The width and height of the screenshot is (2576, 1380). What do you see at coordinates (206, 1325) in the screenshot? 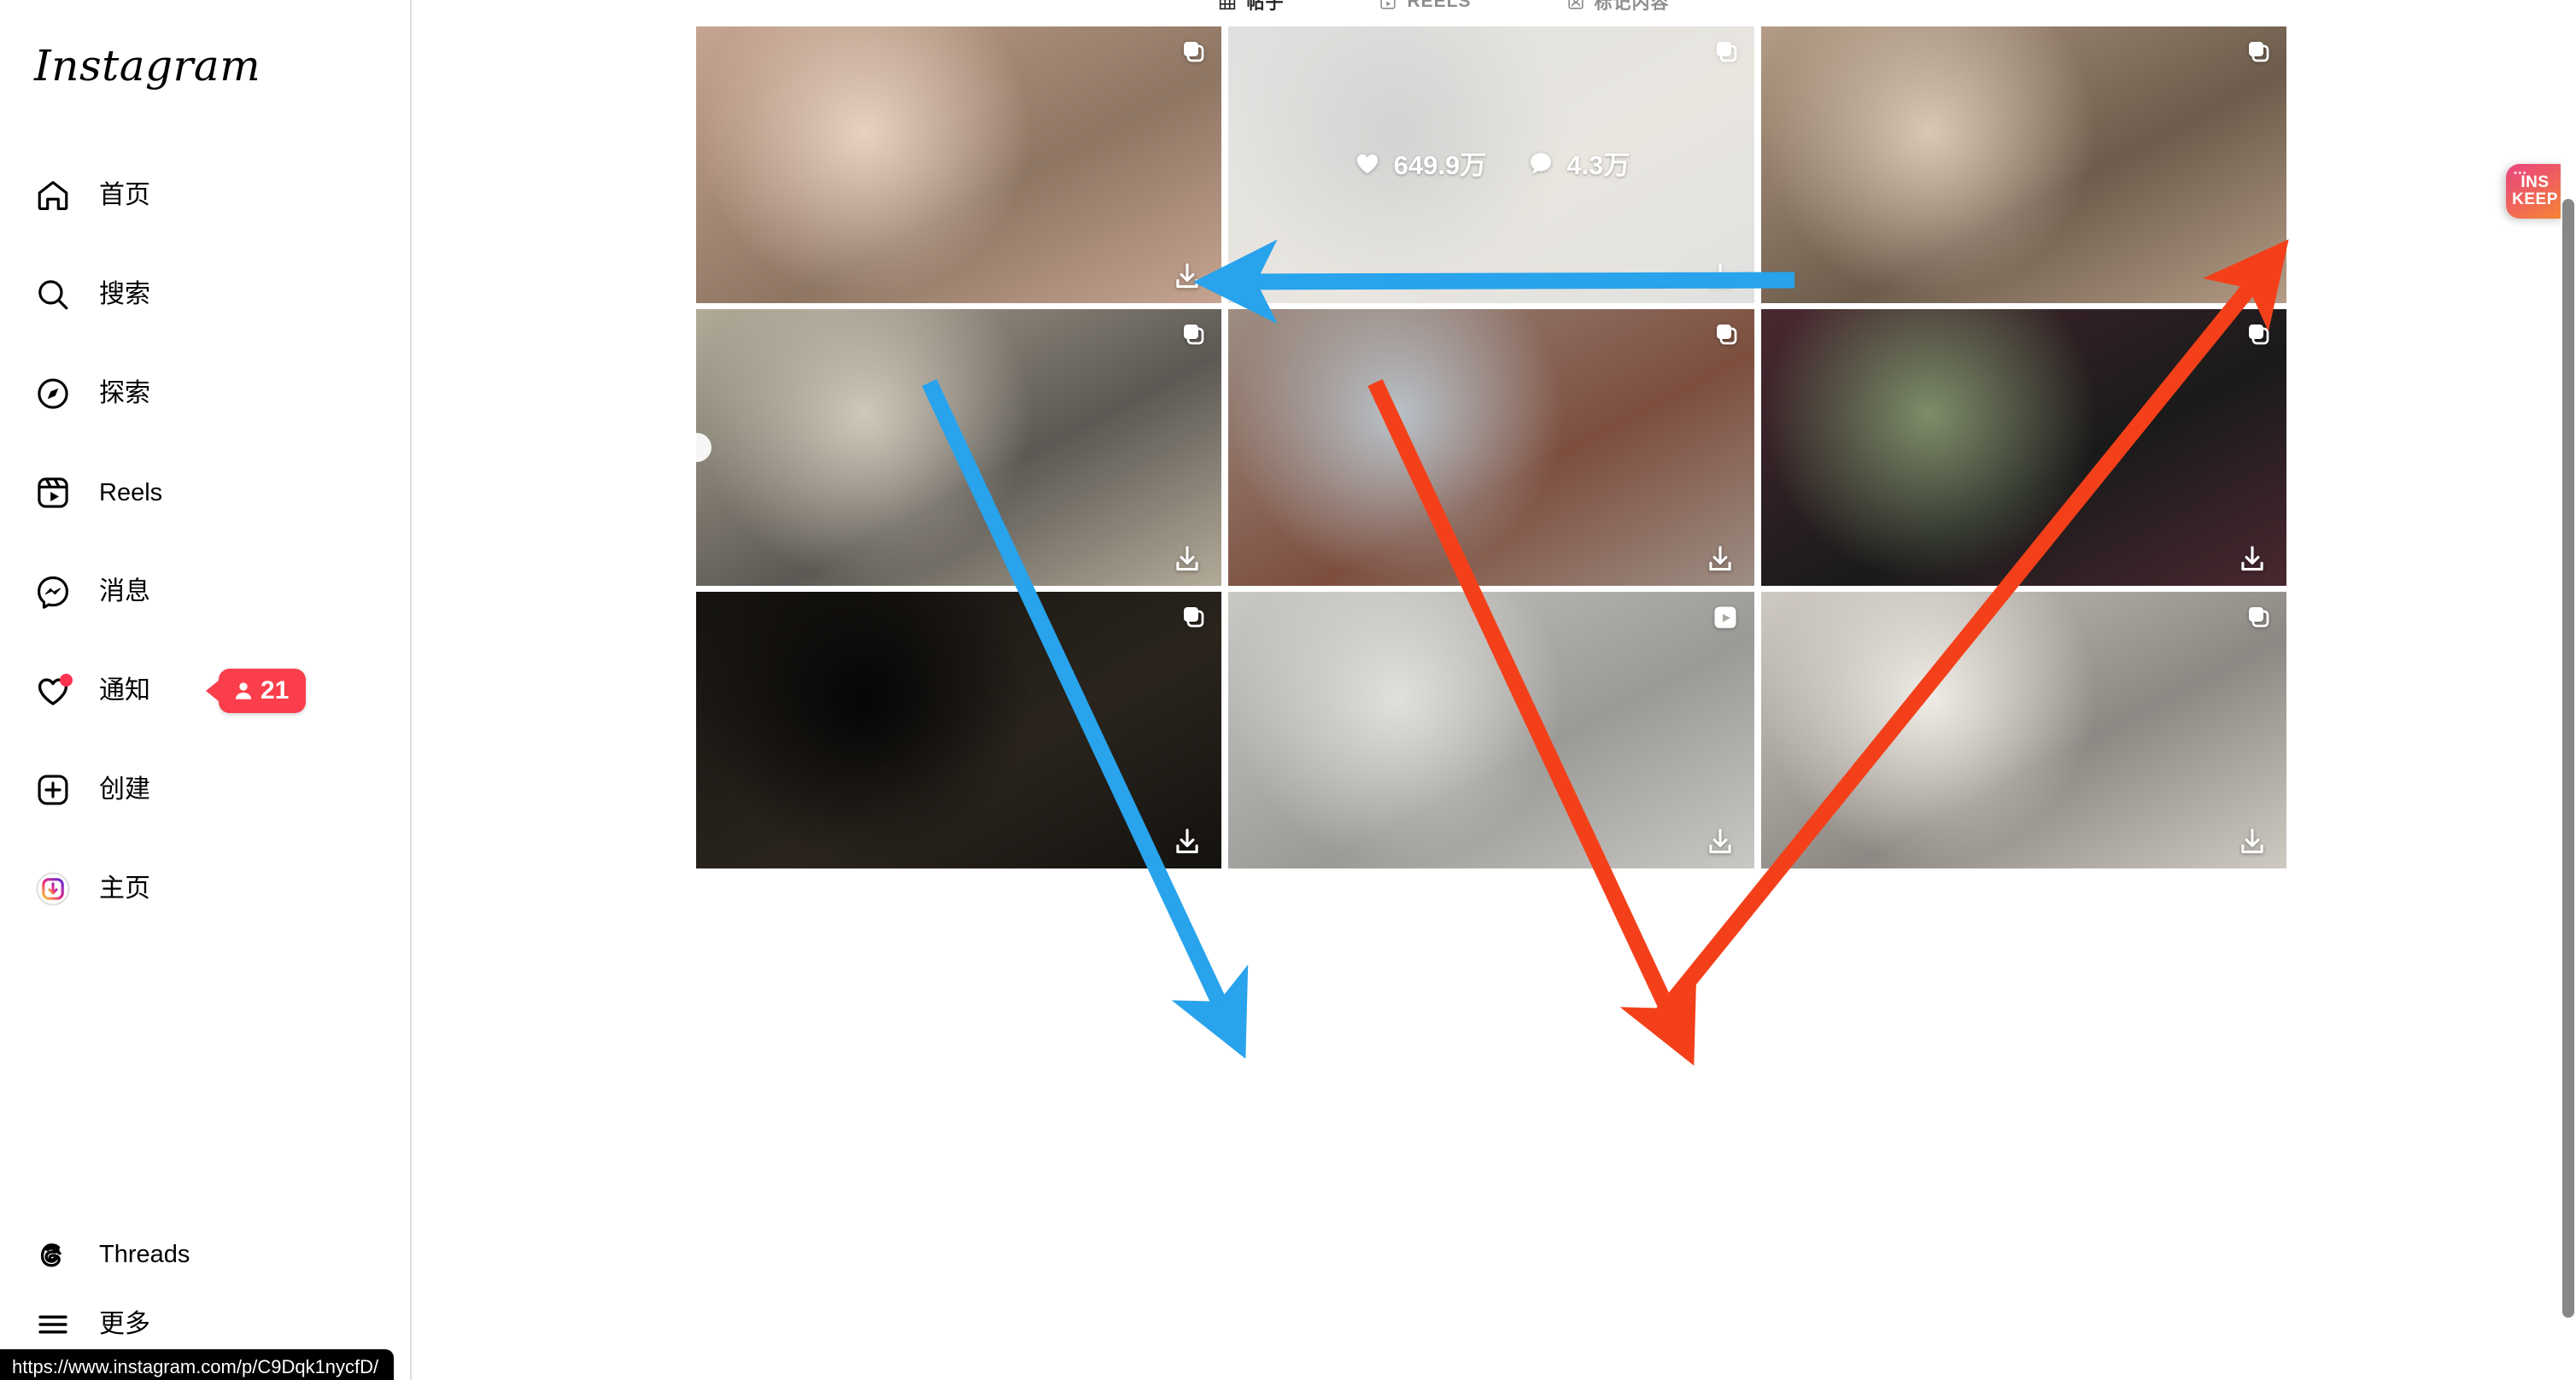
I see `sidebar-item-more: 更多` at bounding box center [206, 1325].